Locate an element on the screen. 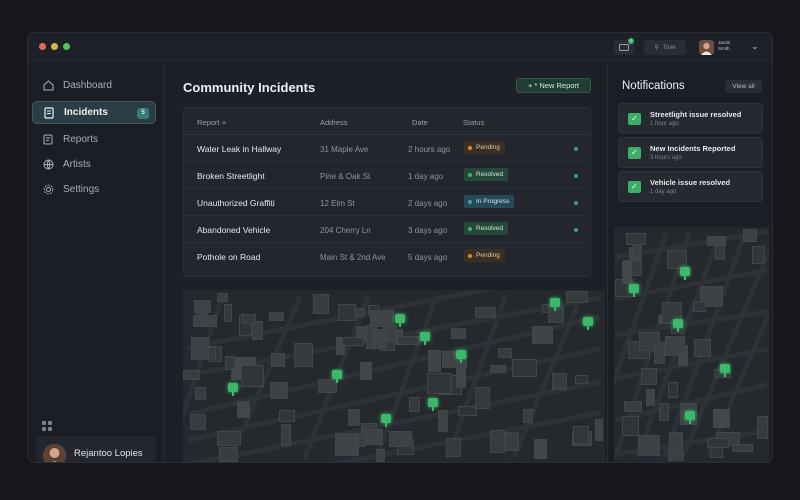 The width and height of the screenshot is (800, 500). sidebar-item-label: Dashboard is located at coordinates (87, 85).